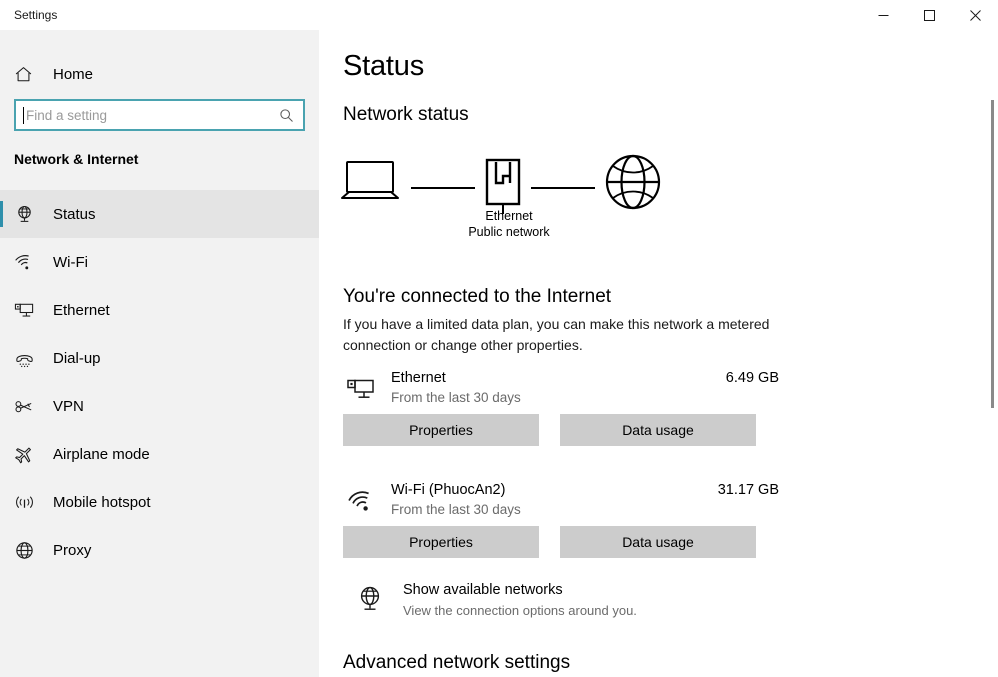 The width and height of the screenshot is (998, 677). What do you see at coordinates (151, 115) in the screenshot?
I see `search-input` at bounding box center [151, 115].